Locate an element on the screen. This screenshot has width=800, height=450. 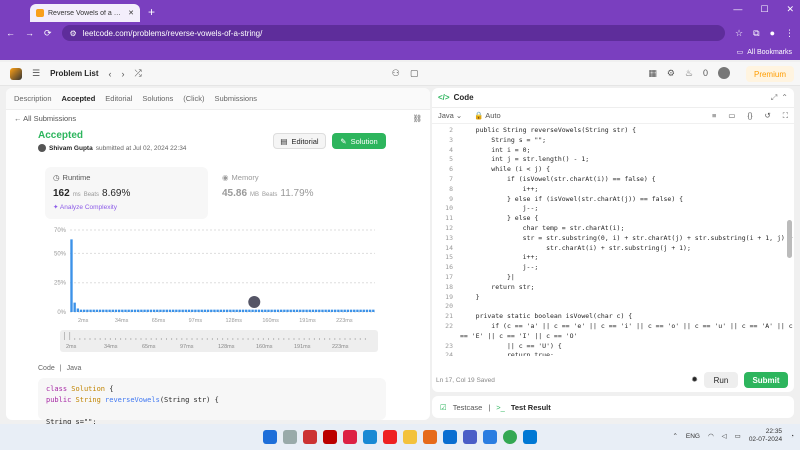
editorial-button: ▤ Editorial is located at coordinates (299, 141).